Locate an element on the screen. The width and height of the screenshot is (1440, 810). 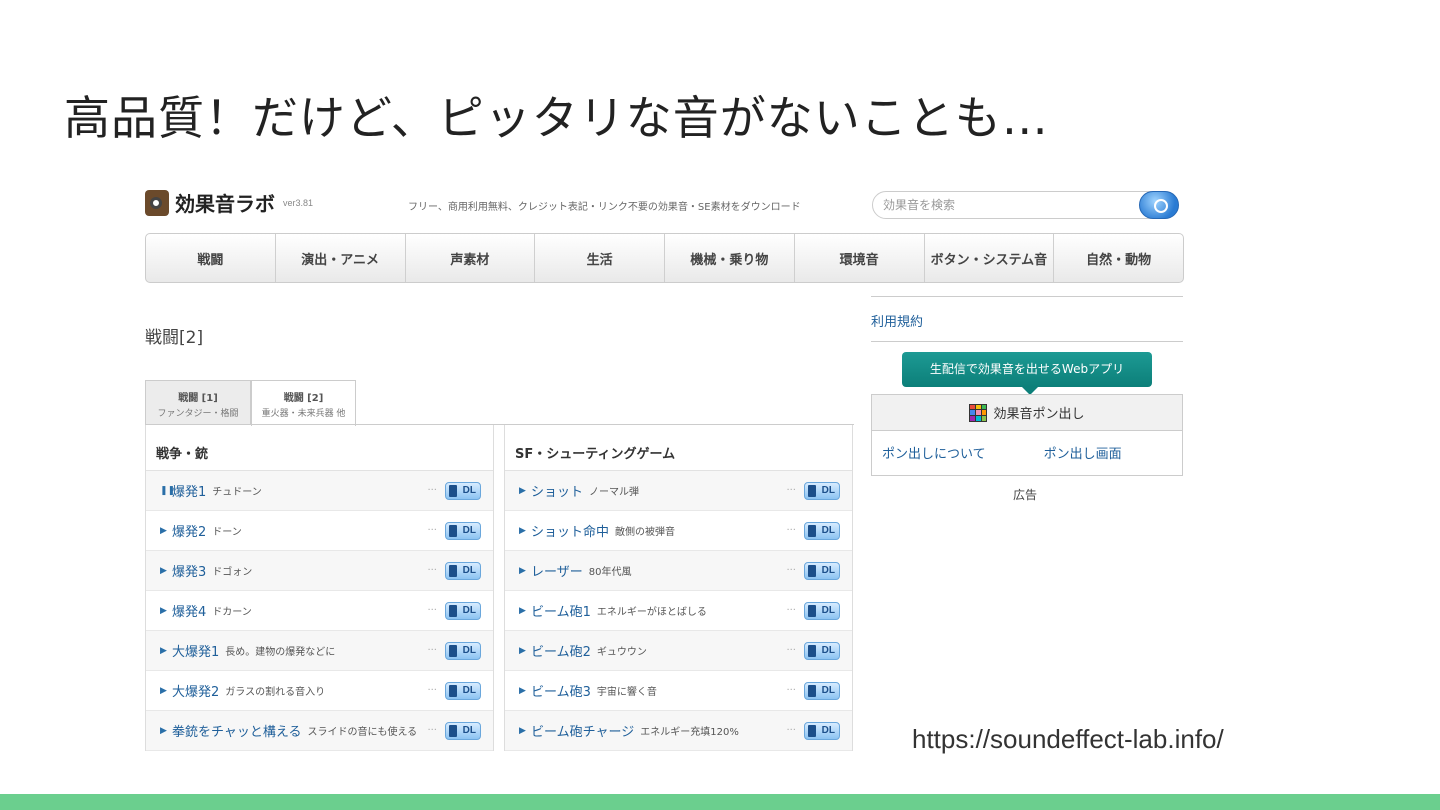
sound-row: ▶ ビーム砲チャージ エネルギー充填120% ··· DL is located at coordinates (678, 731).